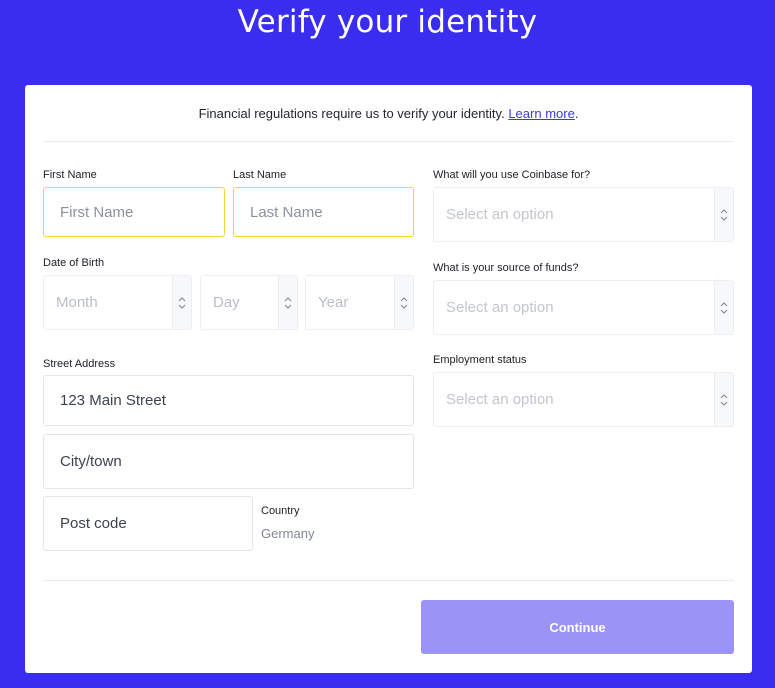 The height and width of the screenshot is (688, 775). What do you see at coordinates (583, 307) in the screenshot?
I see `funds-select: Select an option` at bounding box center [583, 307].